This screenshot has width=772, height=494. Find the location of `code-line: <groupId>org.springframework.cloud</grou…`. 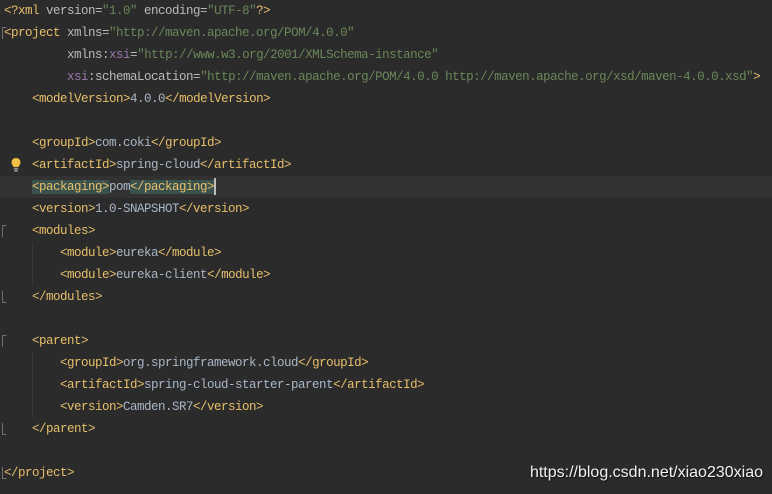

code-line: <groupId>org.springframework.cloud</grou… is located at coordinates (386, 363).